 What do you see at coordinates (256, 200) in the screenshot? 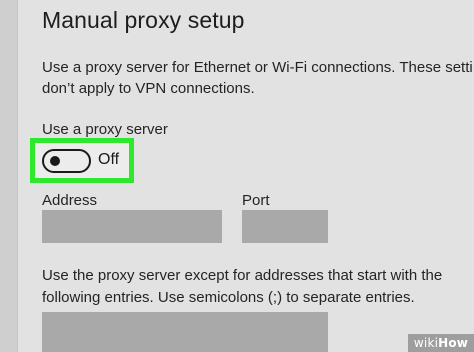
I see `port-label: Port` at bounding box center [256, 200].